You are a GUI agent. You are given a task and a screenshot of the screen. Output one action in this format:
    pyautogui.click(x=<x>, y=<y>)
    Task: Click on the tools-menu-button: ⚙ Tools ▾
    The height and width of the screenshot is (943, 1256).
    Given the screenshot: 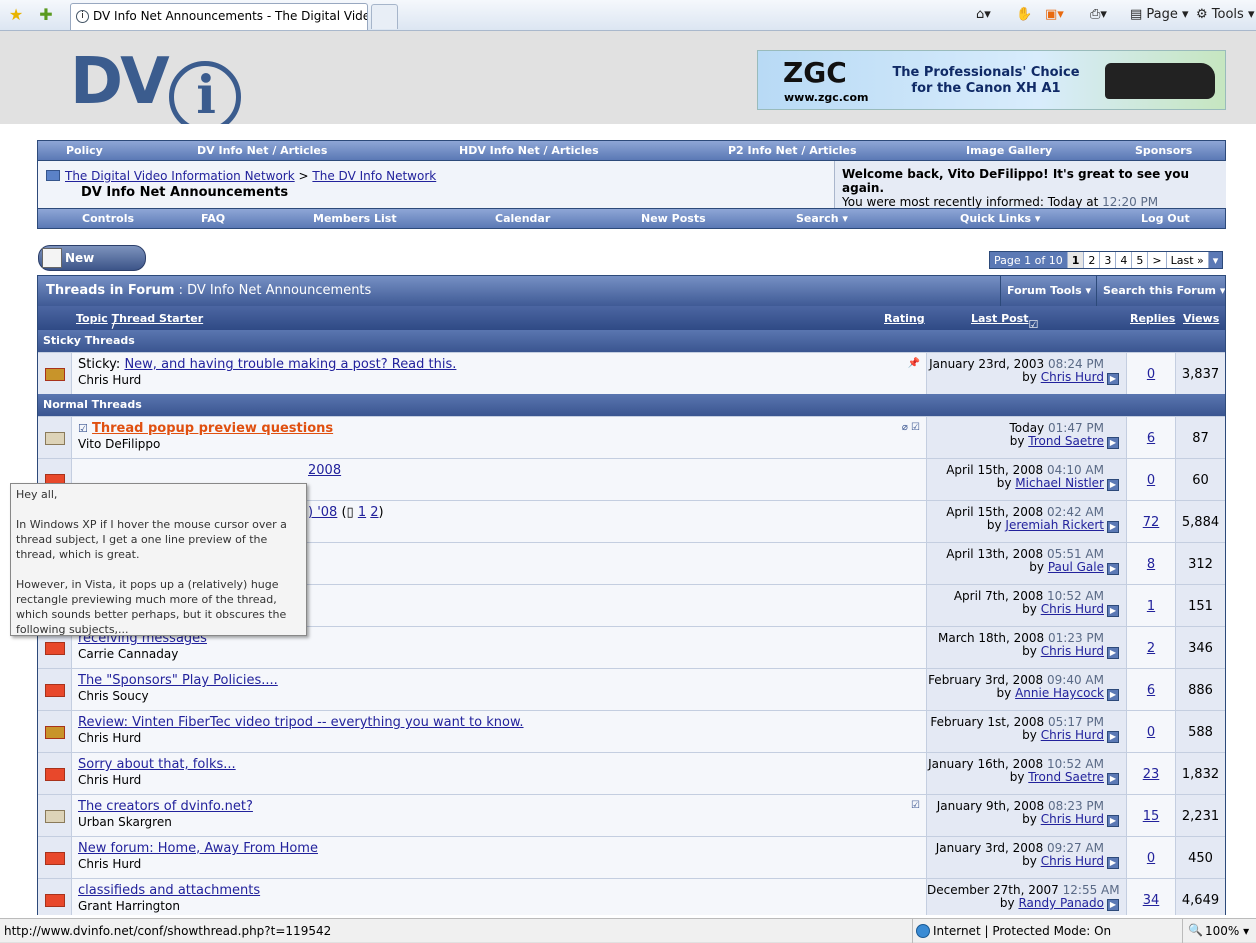 What is the action you would take?
    pyautogui.click(x=1225, y=15)
    